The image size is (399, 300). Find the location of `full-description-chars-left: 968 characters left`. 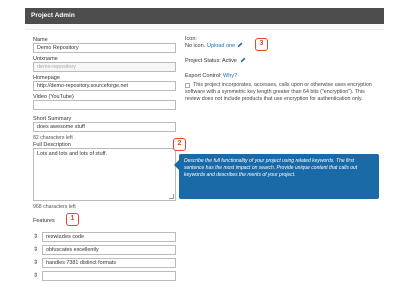

full-description-chars-left: 968 characters left is located at coordinates (54, 207).